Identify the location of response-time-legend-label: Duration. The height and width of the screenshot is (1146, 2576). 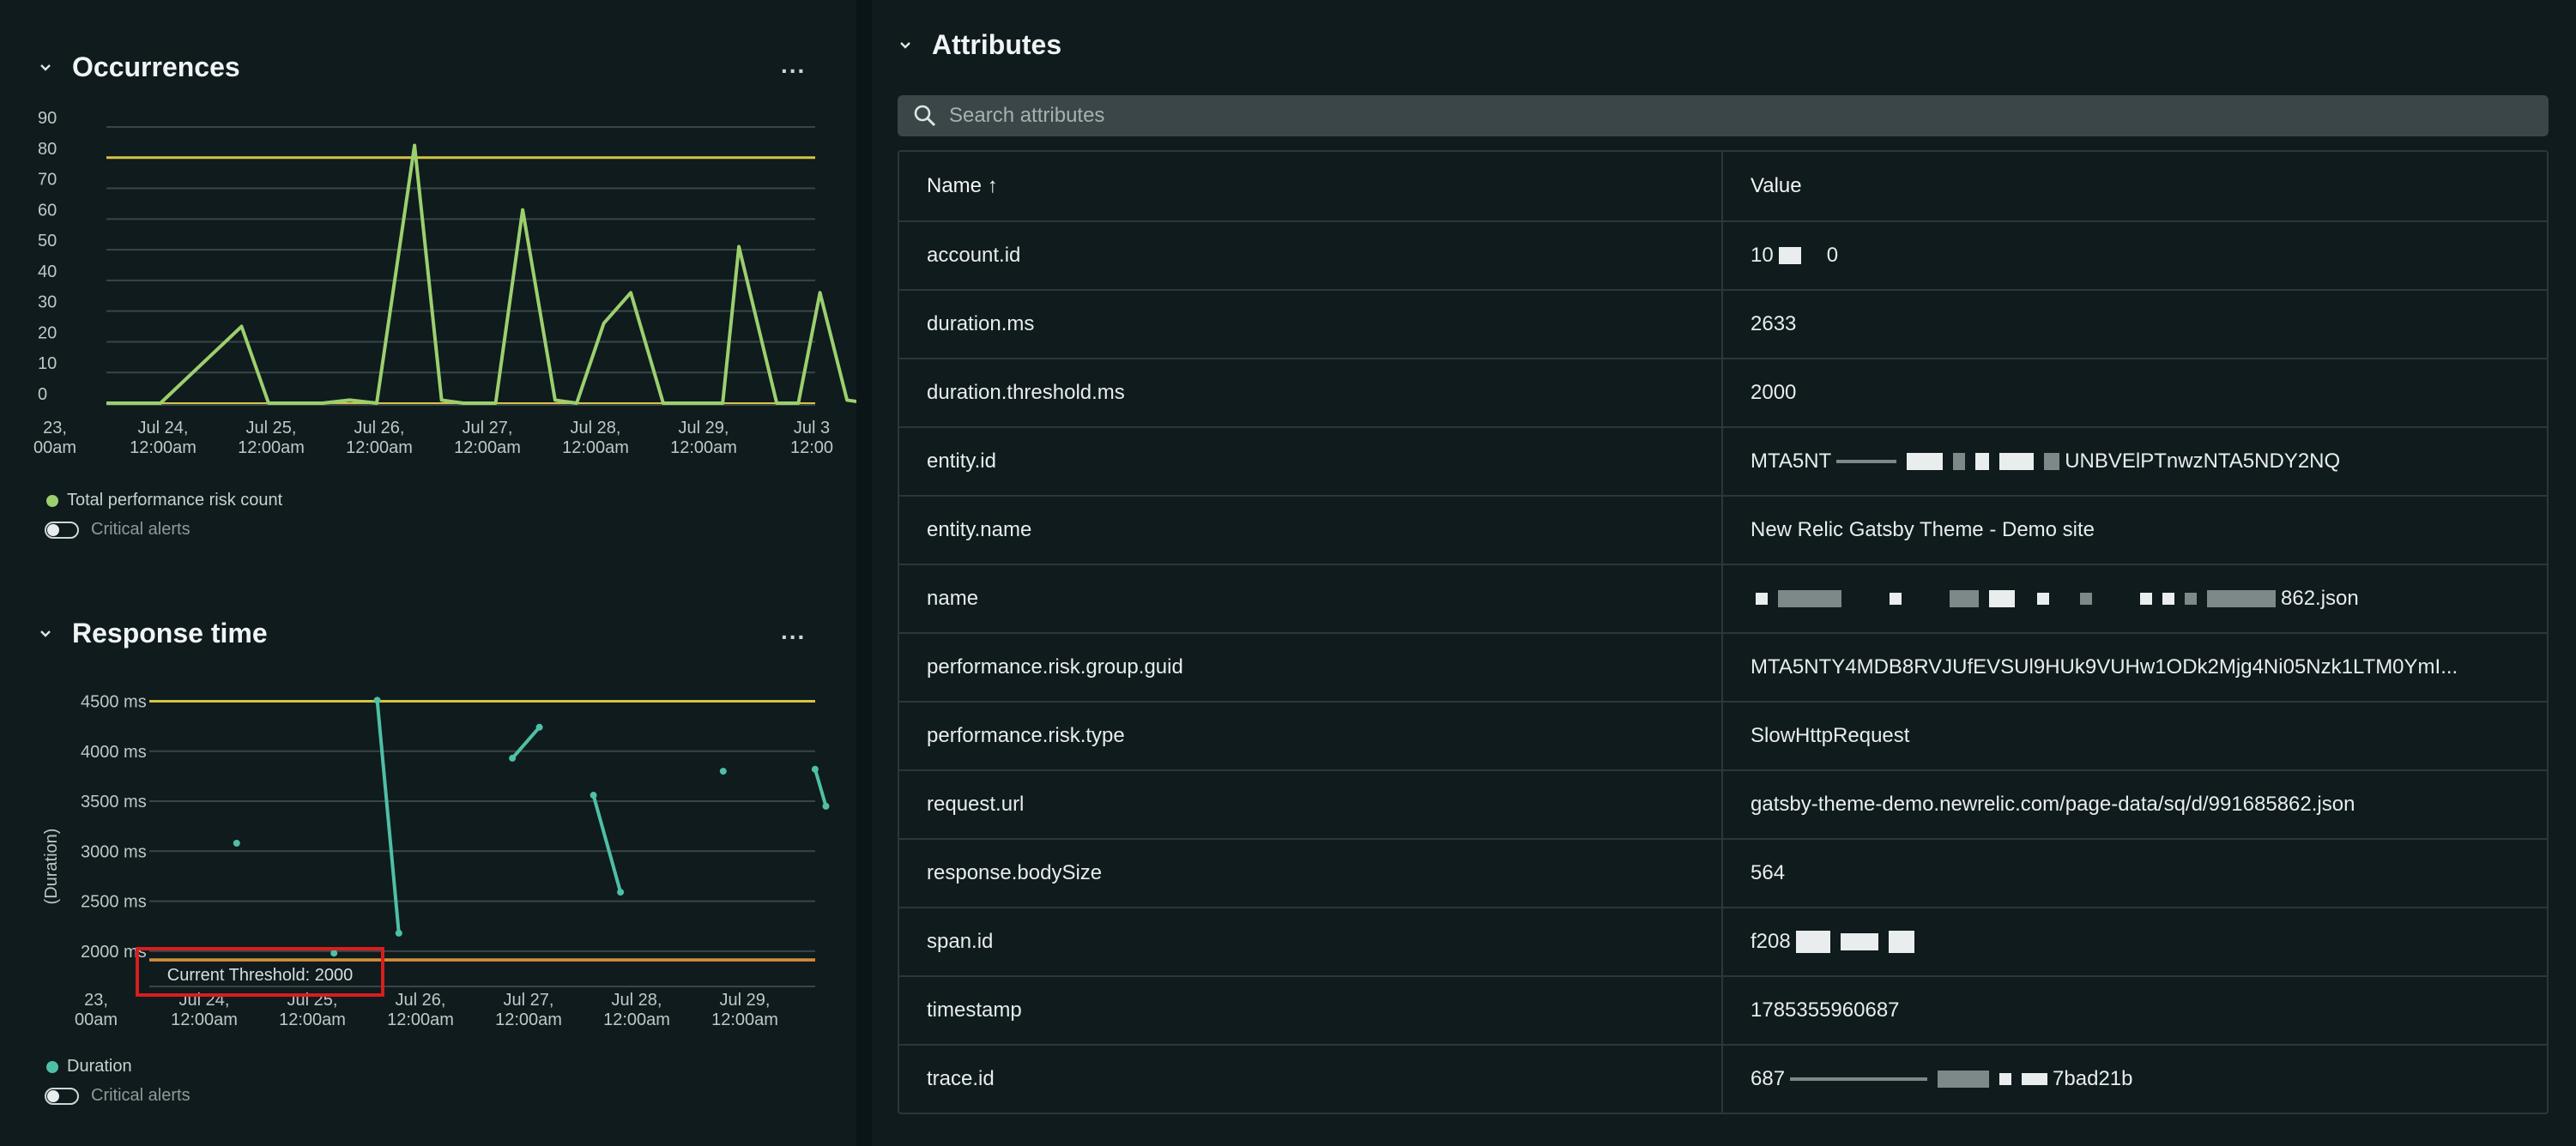
(99, 1066).